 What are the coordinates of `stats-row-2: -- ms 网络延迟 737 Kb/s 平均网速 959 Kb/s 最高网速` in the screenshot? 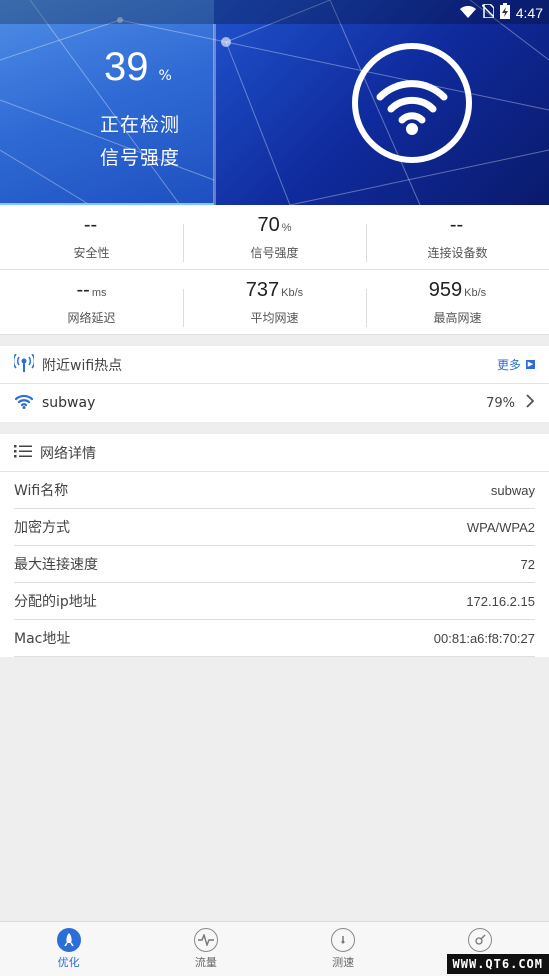 It's located at (274, 302).